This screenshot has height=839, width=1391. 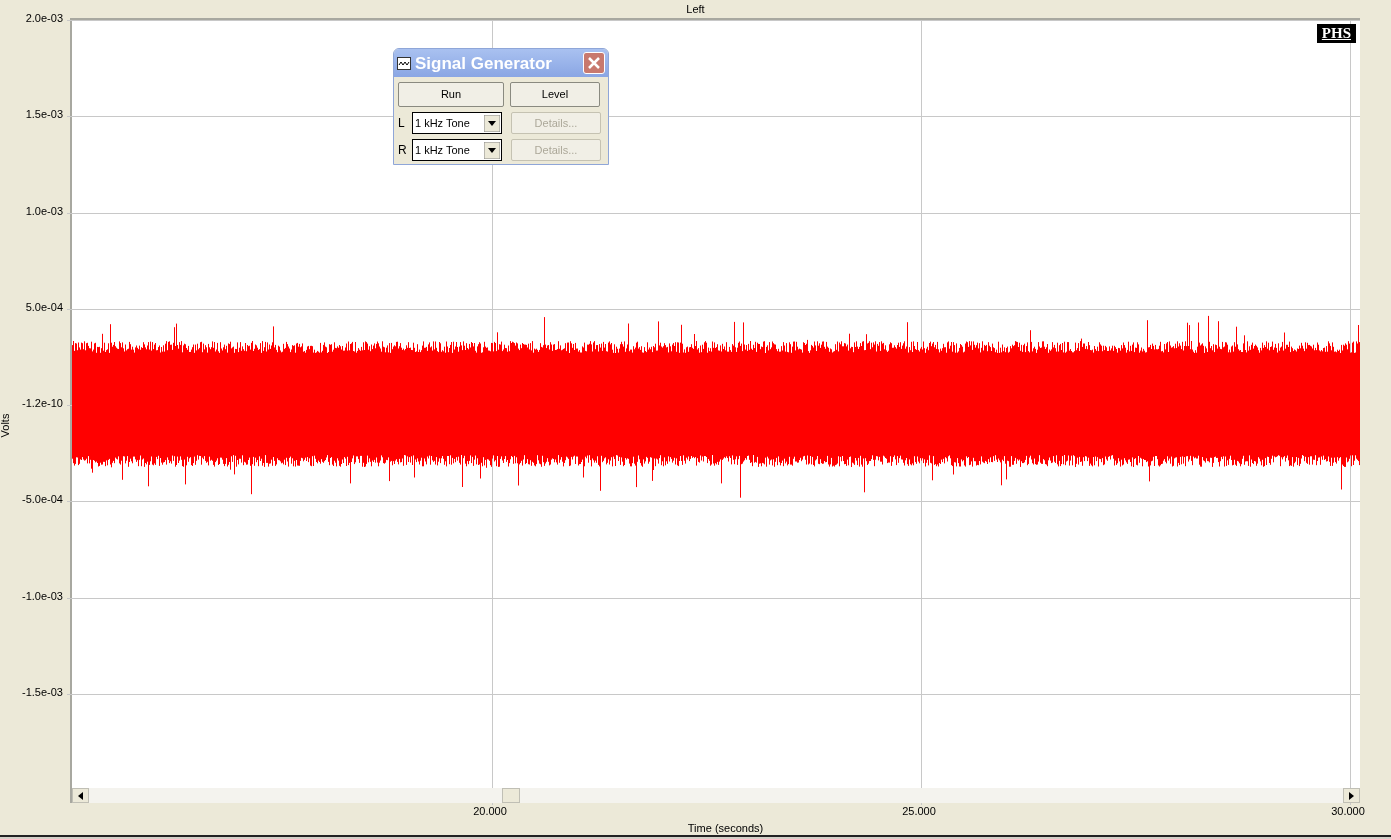 I want to click on channel-label: R, so click(x=403, y=150).